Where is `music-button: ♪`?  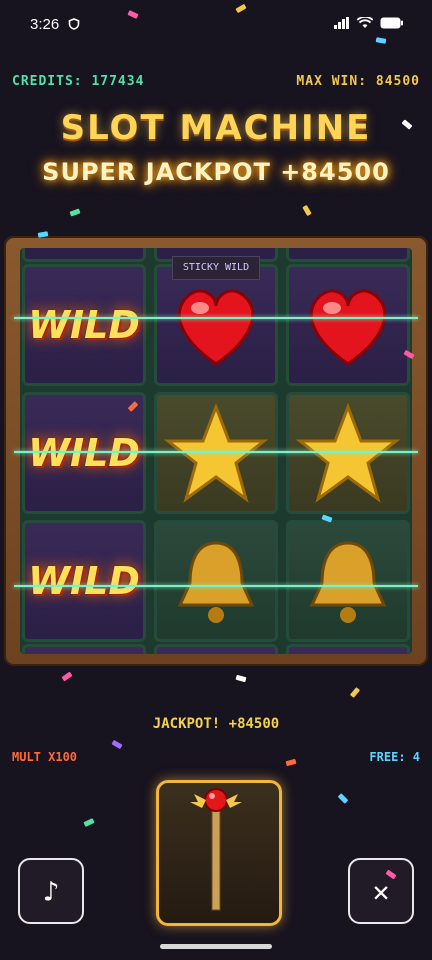
music-button: ♪ is located at coordinates (51, 891).